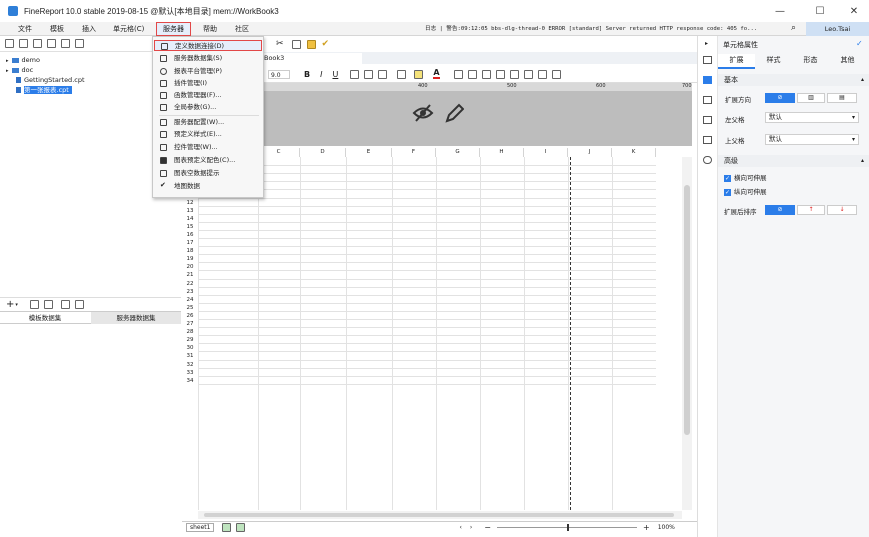 The image size is (869, 537). What do you see at coordinates (45, 318) in the screenshot?
I see `tab-template-dataset: 模板数据集` at bounding box center [45, 318].